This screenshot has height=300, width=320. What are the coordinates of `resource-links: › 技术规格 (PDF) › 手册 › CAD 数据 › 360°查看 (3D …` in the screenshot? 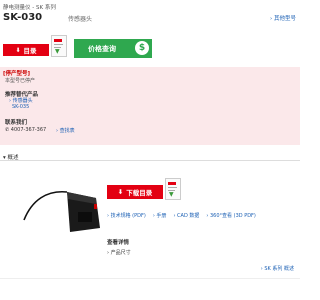 It's located at (181, 215).